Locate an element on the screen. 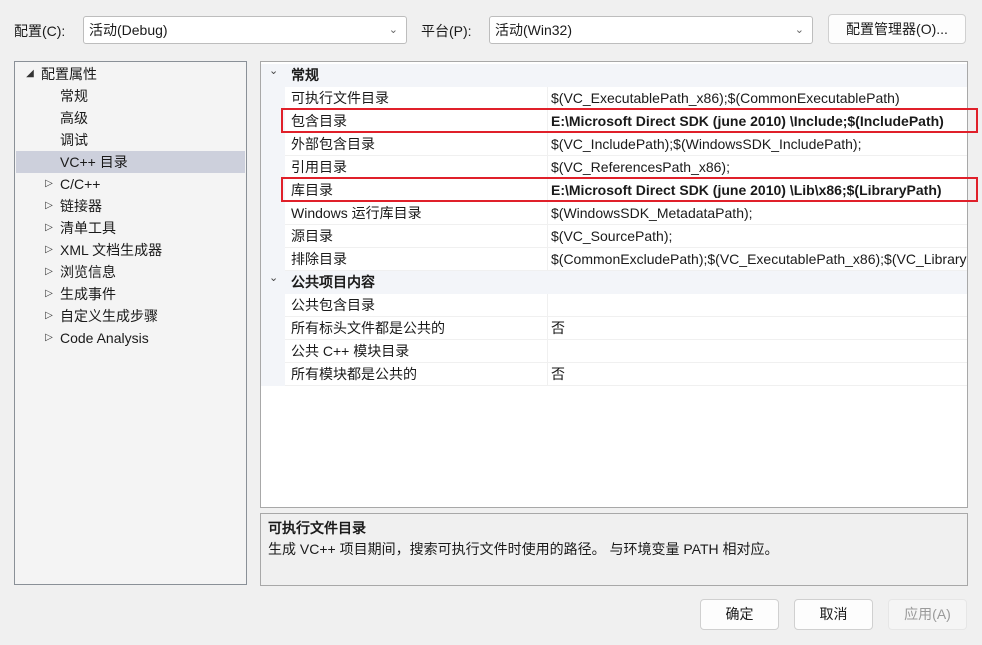 The image size is (982, 645). tree-item: ▷ Code Analysis is located at coordinates (130, 338).